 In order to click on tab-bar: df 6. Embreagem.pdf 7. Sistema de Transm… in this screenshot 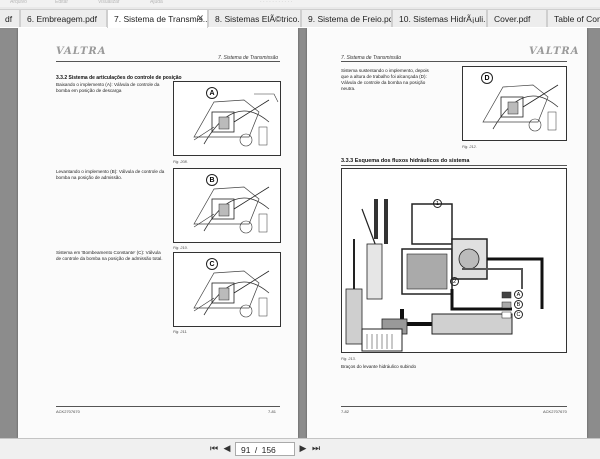, I will do `click(300, 17)`.